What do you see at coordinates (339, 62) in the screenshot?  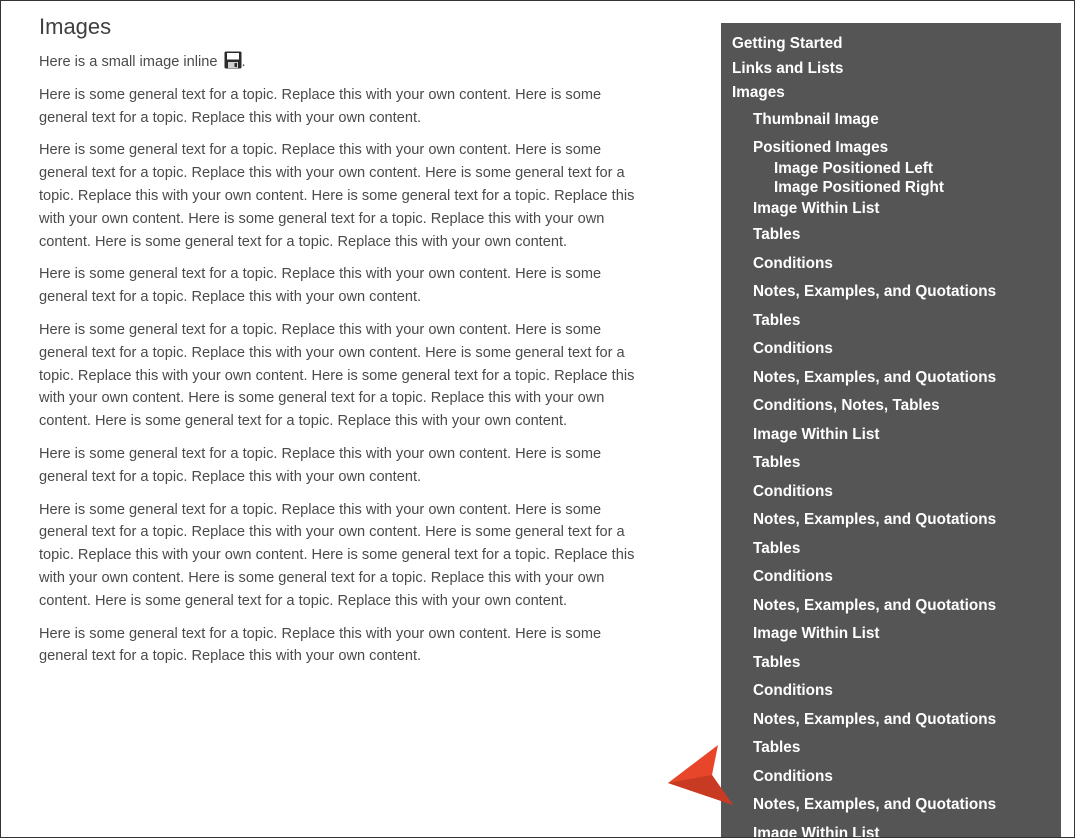 I see `inline-image-paragraph: Here is a small image inline .` at bounding box center [339, 62].